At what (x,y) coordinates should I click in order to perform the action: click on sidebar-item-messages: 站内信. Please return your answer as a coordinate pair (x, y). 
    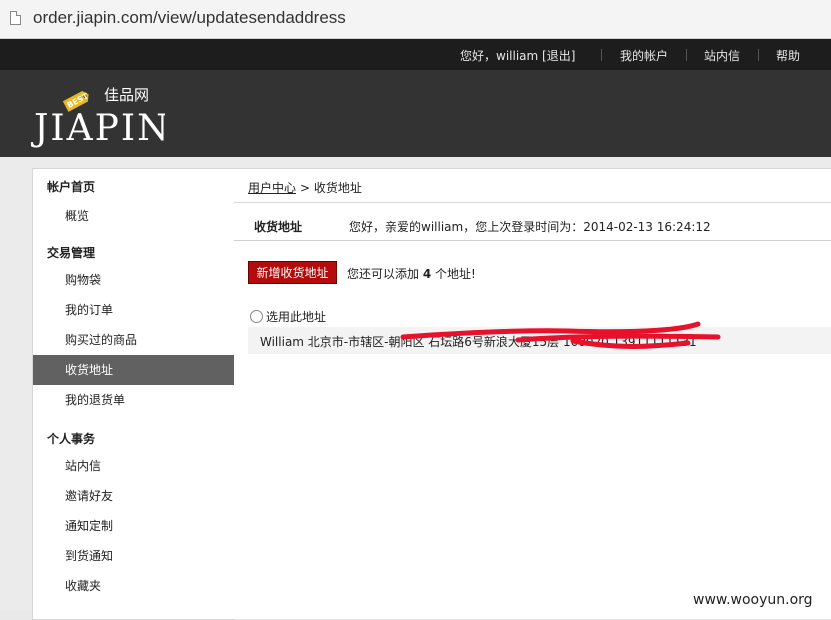
    Looking at the image, I should click on (133, 466).